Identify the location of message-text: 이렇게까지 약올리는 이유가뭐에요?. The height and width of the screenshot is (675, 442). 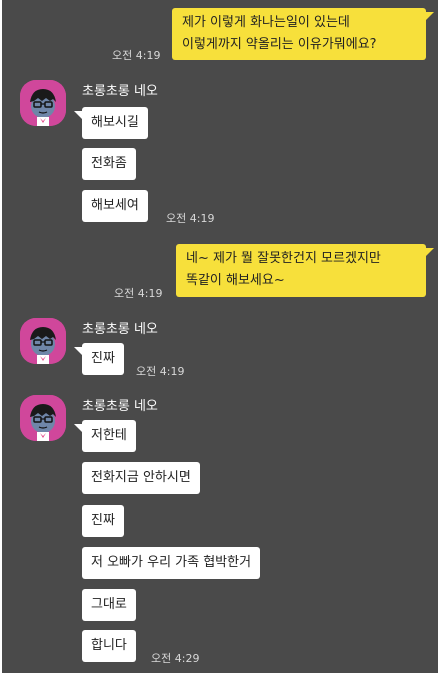
(279, 44).